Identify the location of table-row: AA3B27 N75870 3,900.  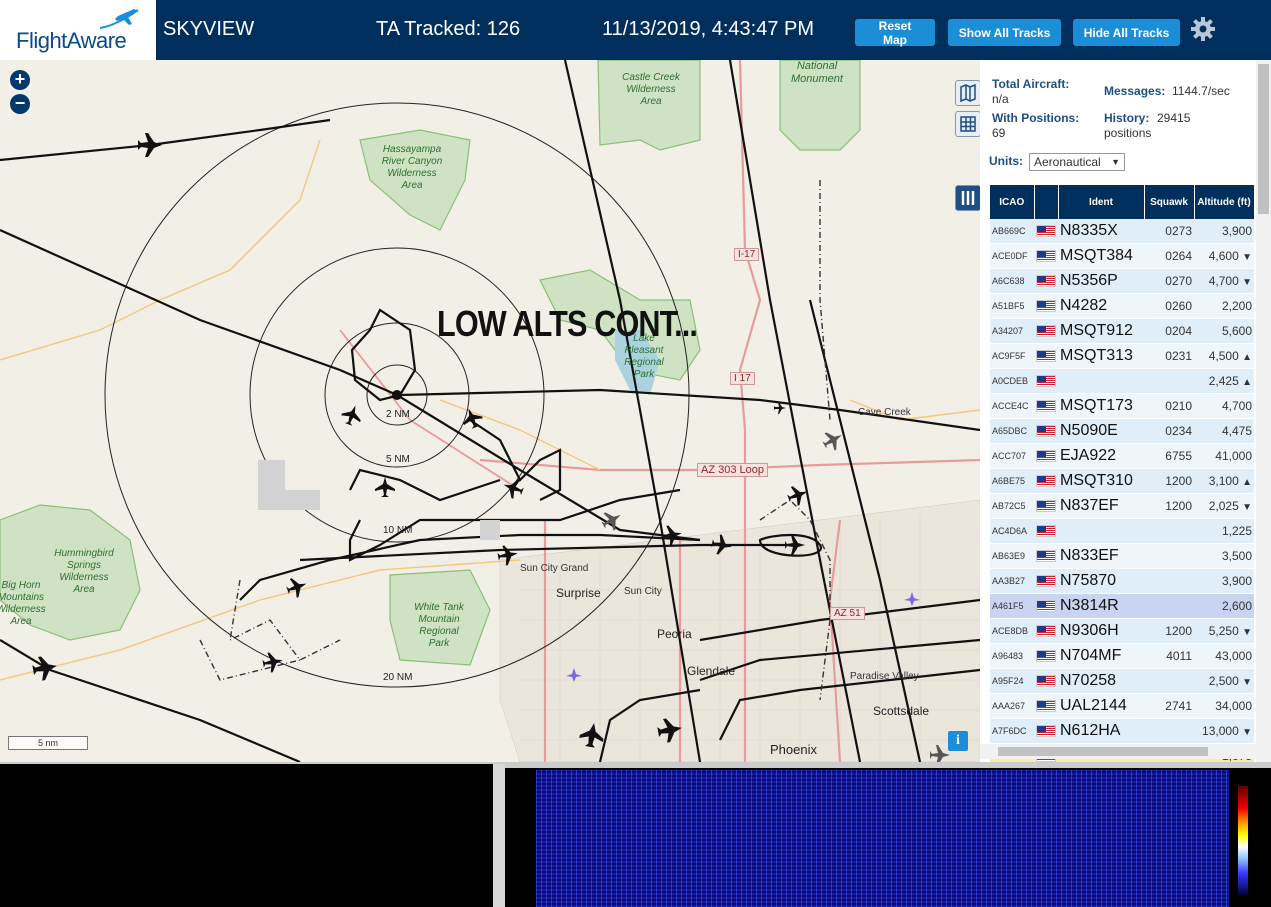
(1122, 581).